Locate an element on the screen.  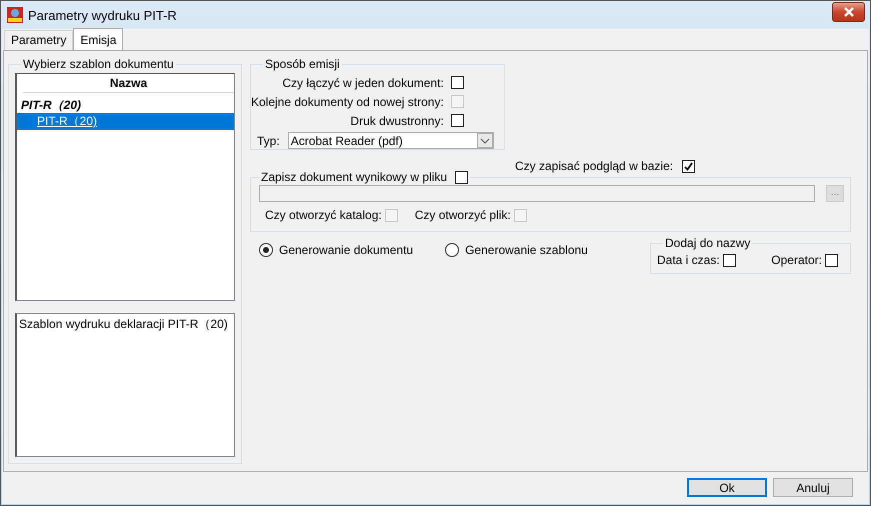
window-title: Parametry wydruku PIT-R is located at coordinates (103, 15).